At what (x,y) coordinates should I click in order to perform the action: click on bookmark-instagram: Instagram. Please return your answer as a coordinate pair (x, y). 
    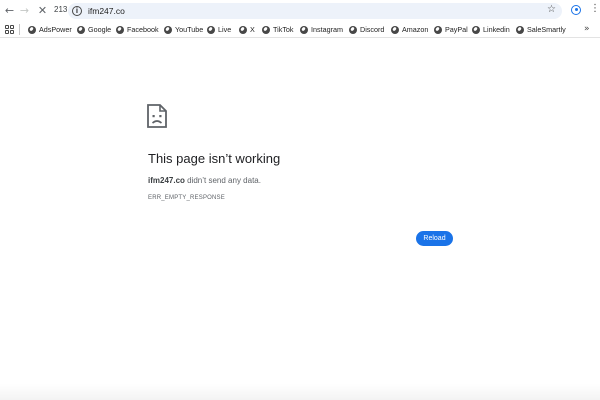
    Looking at the image, I should click on (321, 29).